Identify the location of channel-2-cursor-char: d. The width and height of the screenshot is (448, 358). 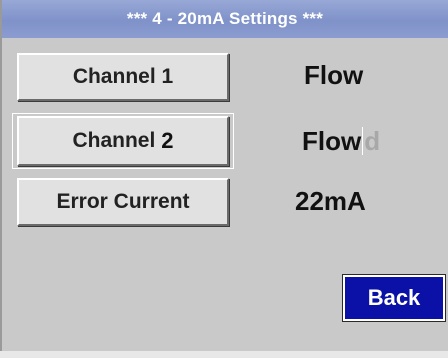
(372, 141).